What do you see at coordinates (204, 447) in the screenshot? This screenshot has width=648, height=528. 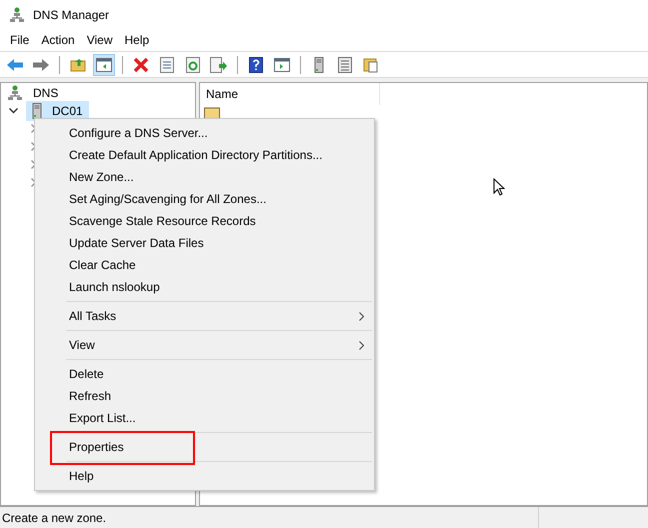 I see `menu-item: Properties` at bounding box center [204, 447].